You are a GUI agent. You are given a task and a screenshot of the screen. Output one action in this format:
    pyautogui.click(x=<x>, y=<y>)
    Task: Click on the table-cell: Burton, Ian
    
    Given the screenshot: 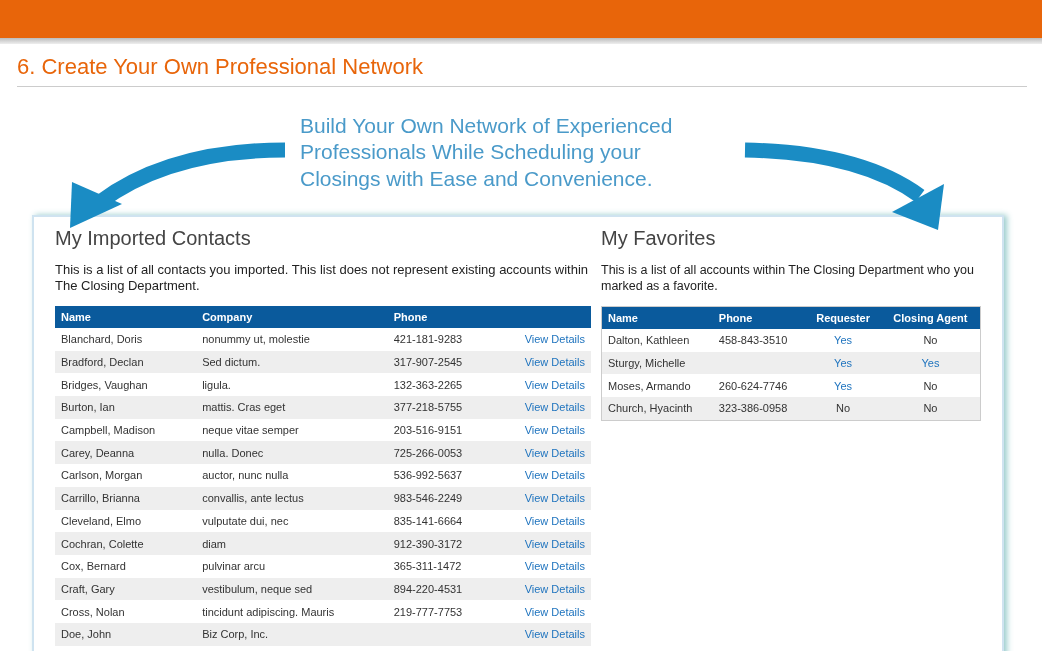 What is the action you would take?
    pyautogui.click(x=126, y=407)
    